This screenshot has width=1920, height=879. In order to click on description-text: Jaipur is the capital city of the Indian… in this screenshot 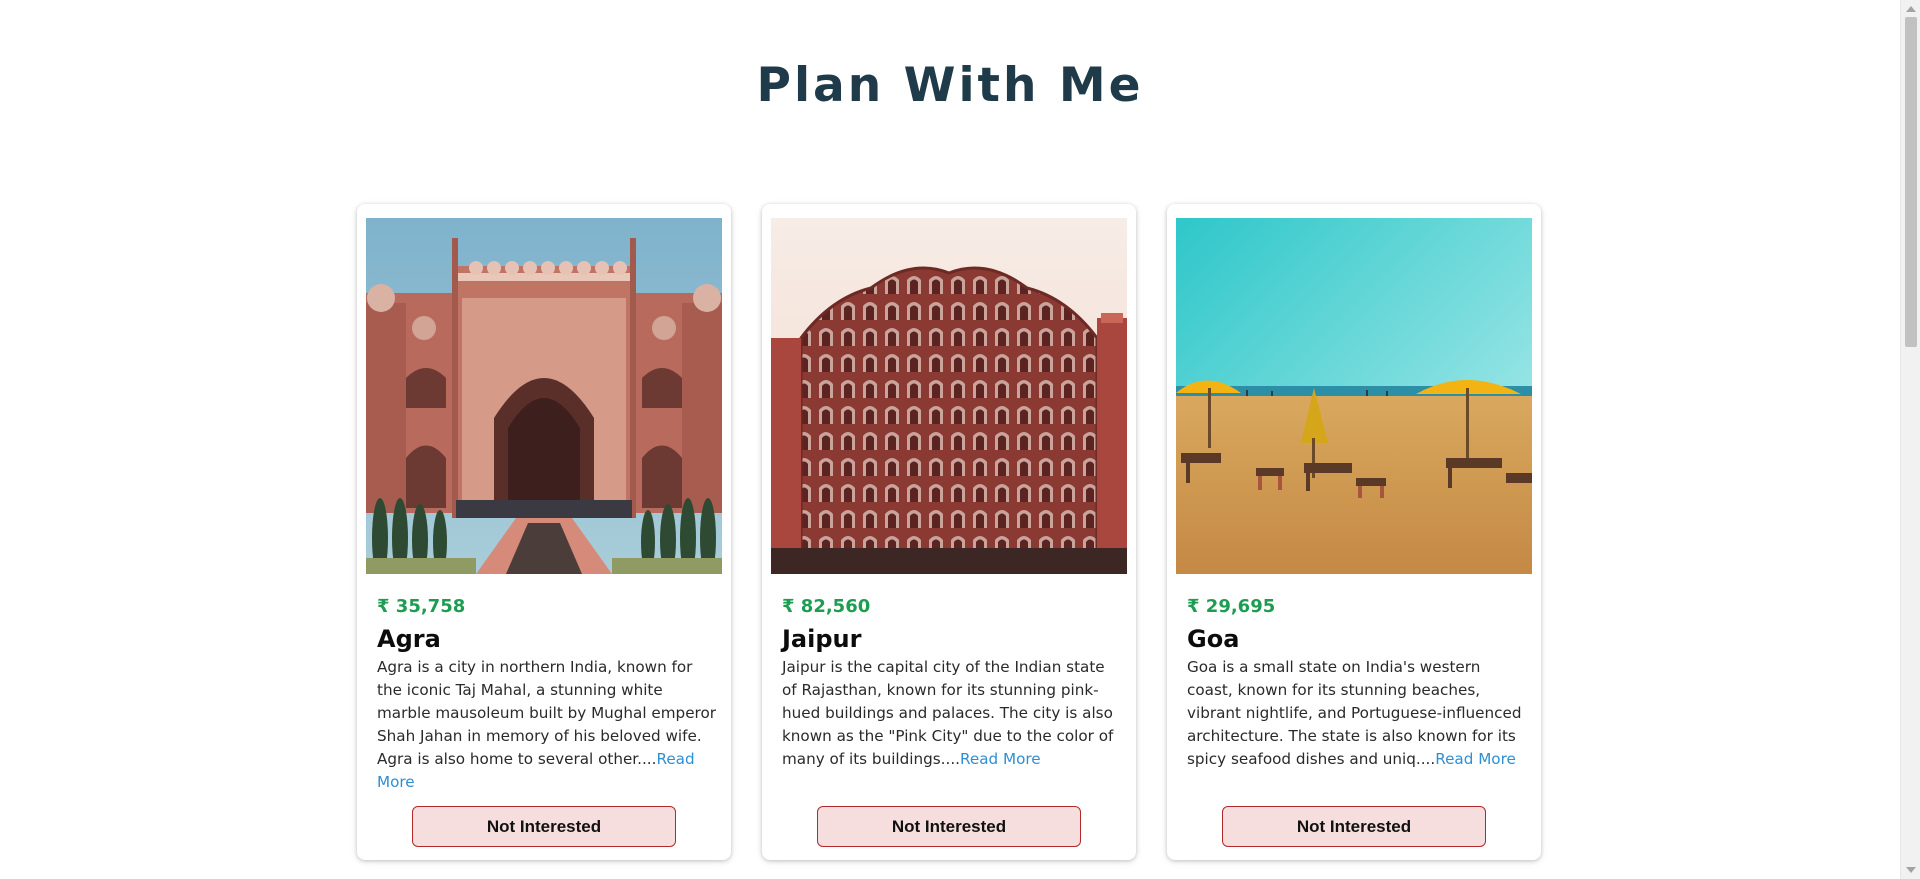, I will do `click(948, 713)`.